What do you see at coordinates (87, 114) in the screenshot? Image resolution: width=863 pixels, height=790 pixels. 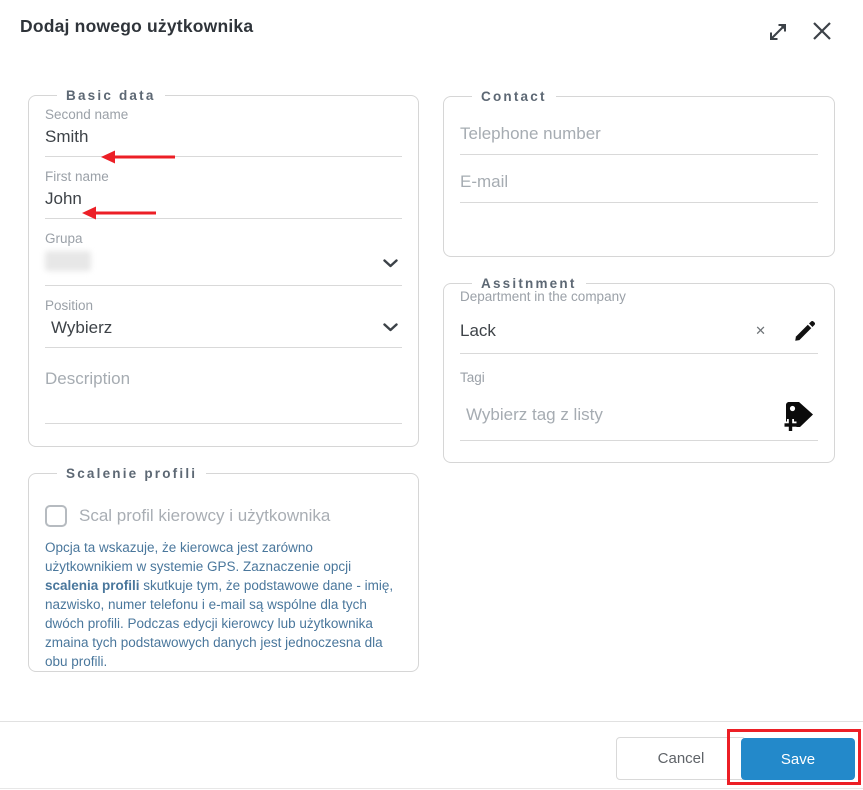 I see `second-name-label: Second name` at bounding box center [87, 114].